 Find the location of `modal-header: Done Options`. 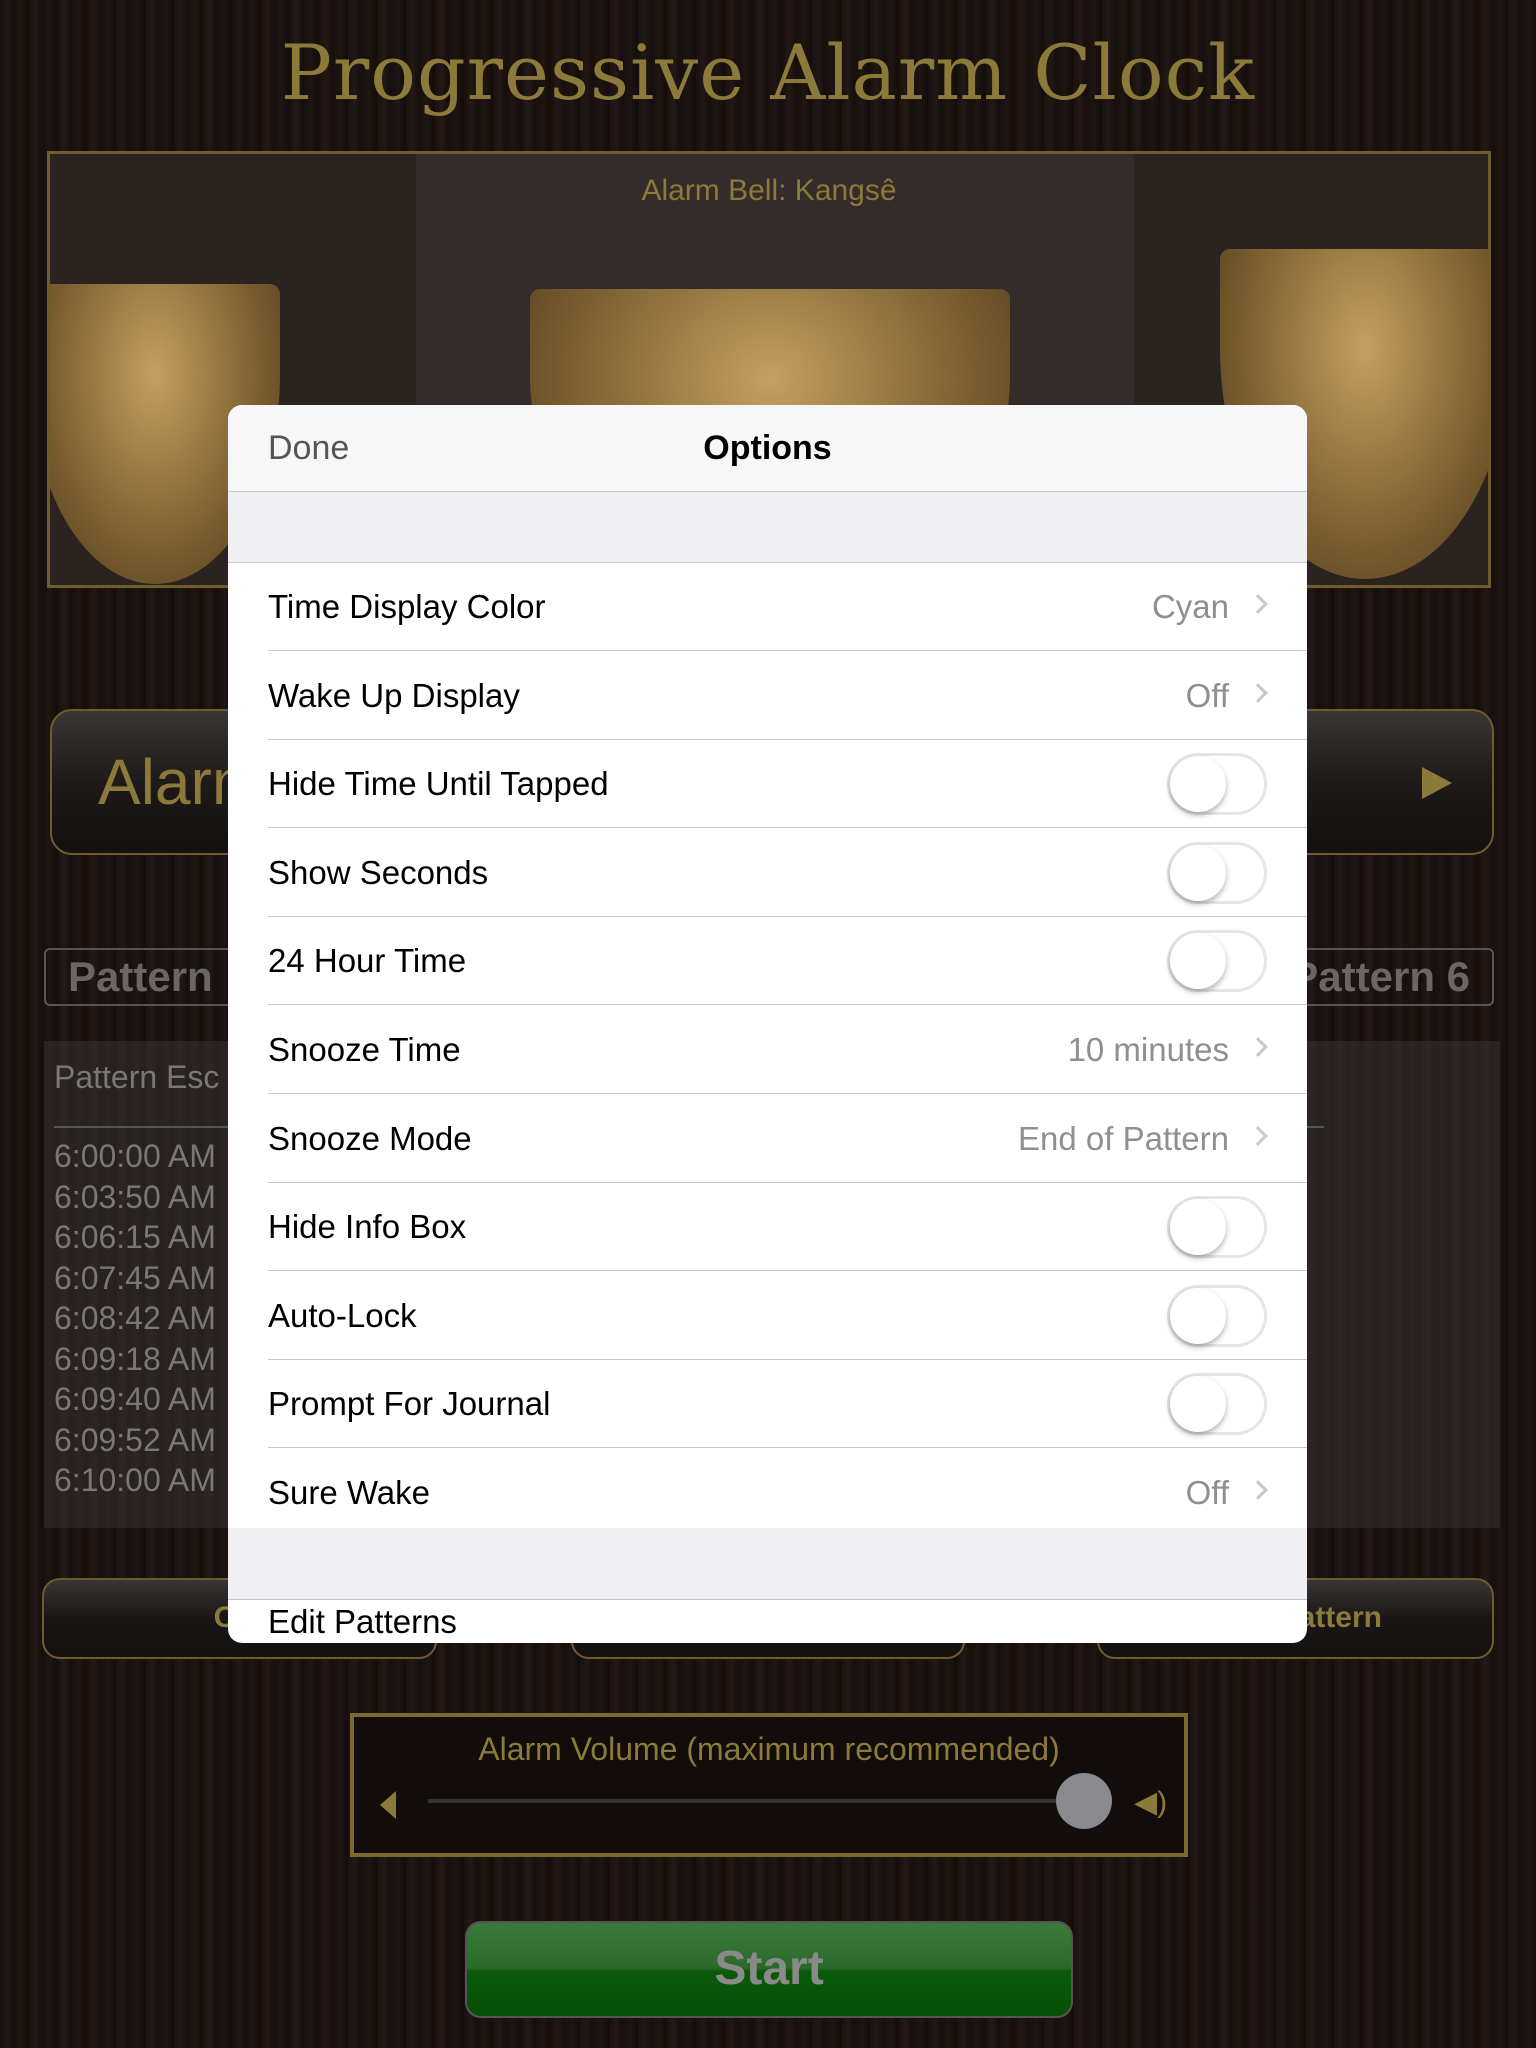

modal-header: Done Options is located at coordinates (767, 448).